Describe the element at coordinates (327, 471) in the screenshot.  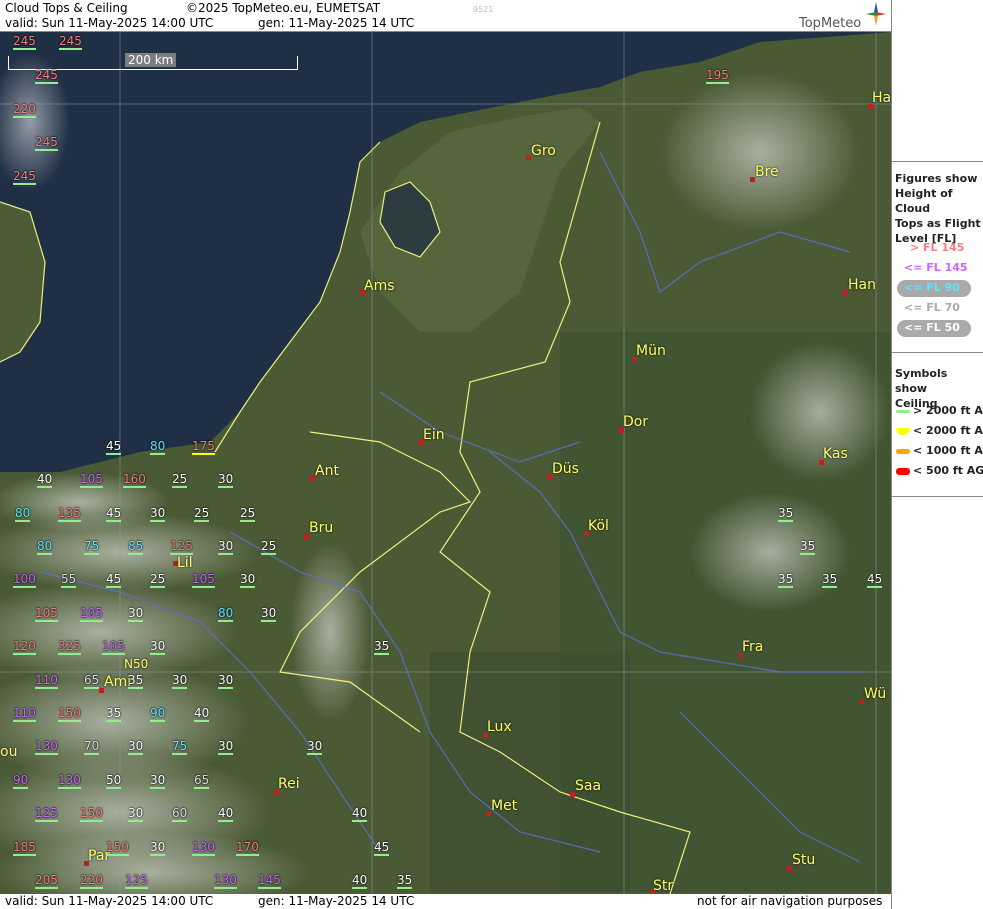
I see `city-label-ant: Ant` at that location.